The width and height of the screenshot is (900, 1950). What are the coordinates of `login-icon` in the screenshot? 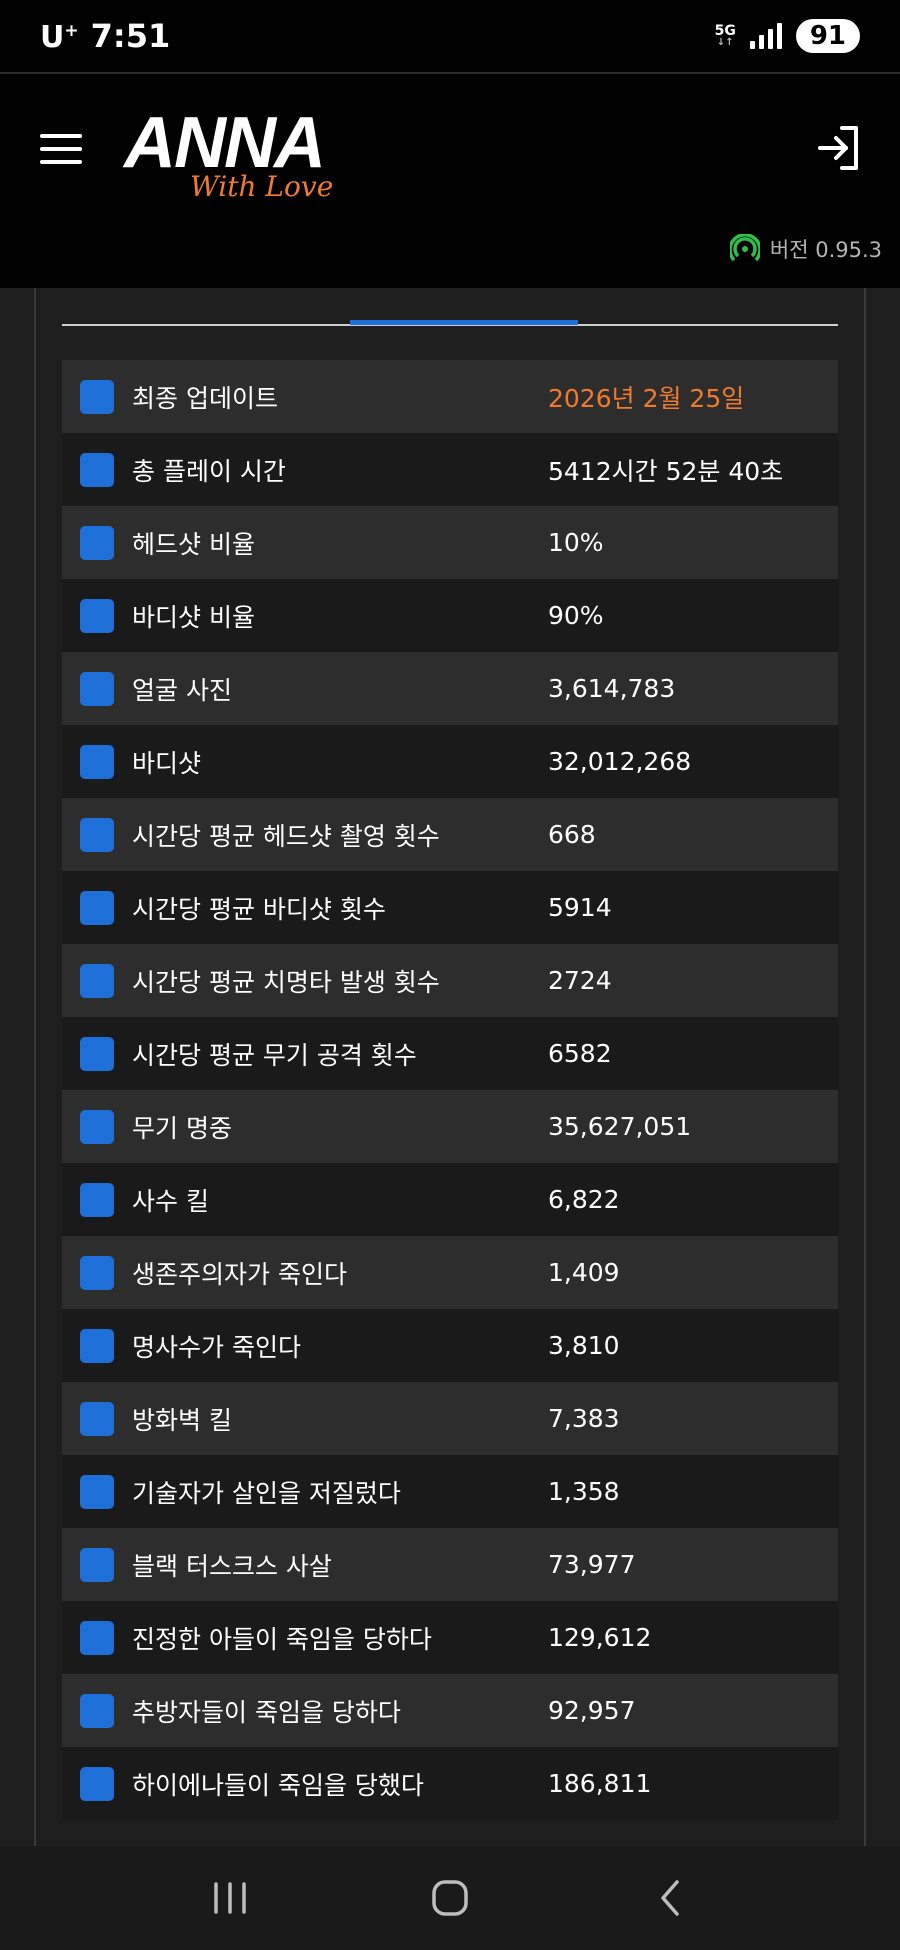 It's located at (838, 148).